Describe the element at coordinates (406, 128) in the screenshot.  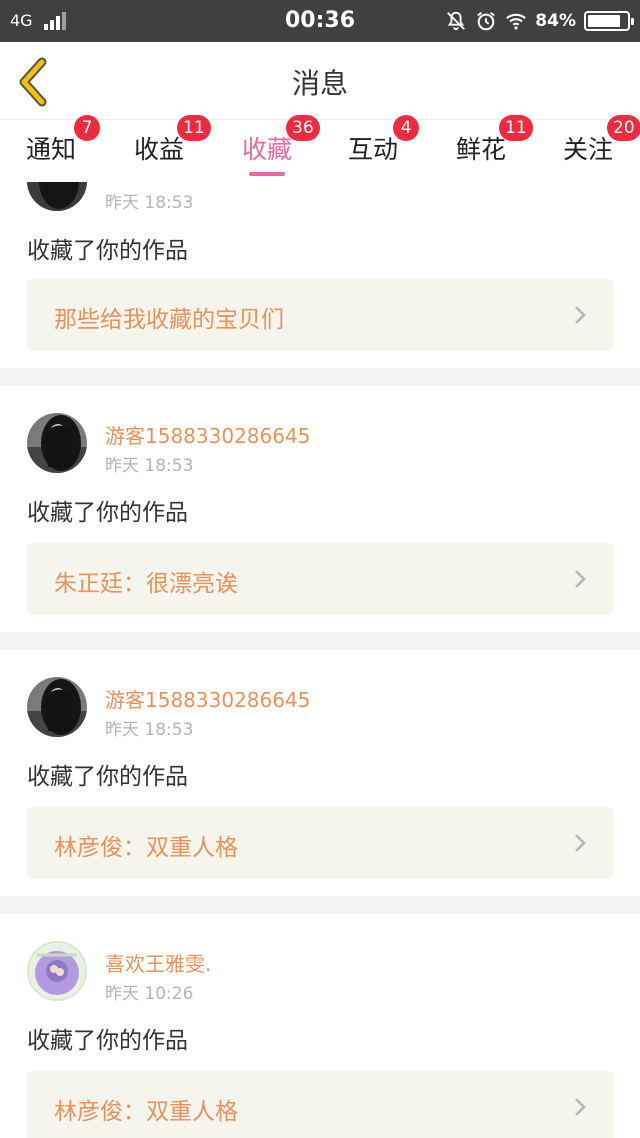
I see `unread-badge: 4` at that location.